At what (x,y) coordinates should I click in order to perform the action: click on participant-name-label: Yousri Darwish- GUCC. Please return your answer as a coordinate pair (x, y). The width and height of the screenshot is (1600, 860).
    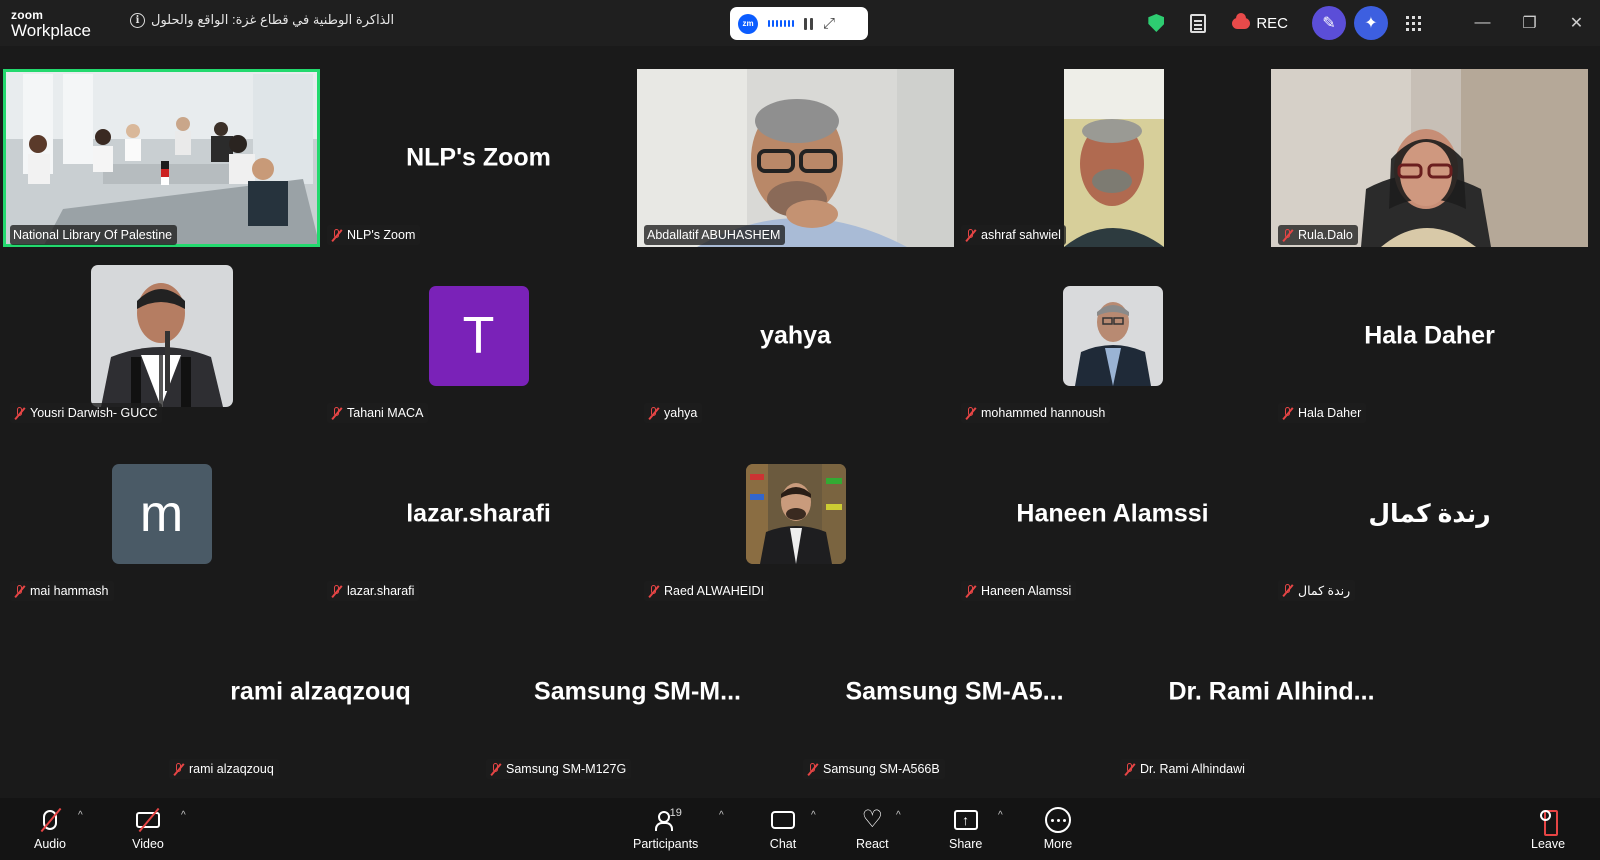
    Looking at the image, I should click on (86, 413).